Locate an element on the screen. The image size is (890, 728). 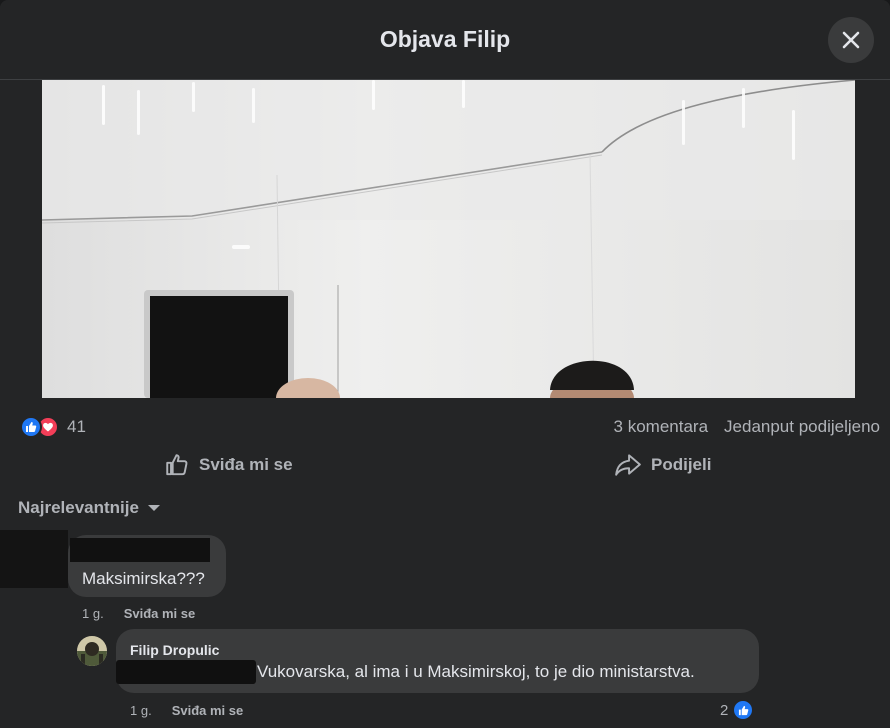
redacted-avatar is located at coordinates (34, 559).